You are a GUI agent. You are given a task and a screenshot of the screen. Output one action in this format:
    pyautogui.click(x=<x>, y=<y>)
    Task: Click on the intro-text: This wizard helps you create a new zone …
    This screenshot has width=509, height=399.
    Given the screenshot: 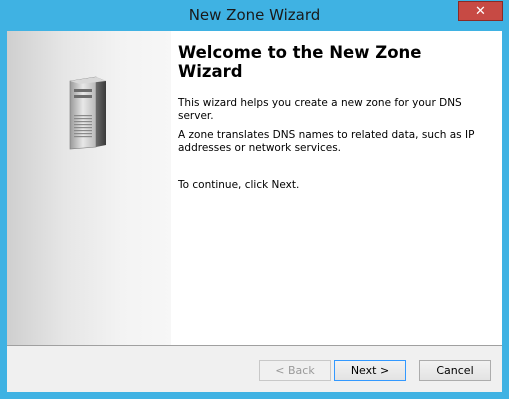 What is the action you would take?
    pyautogui.click(x=320, y=109)
    